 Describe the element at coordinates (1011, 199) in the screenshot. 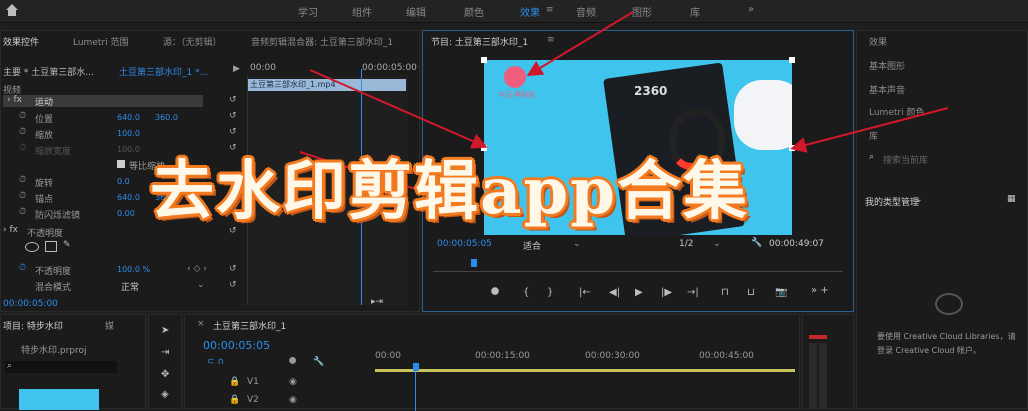

I see `grid-view-icon: ▦` at that location.